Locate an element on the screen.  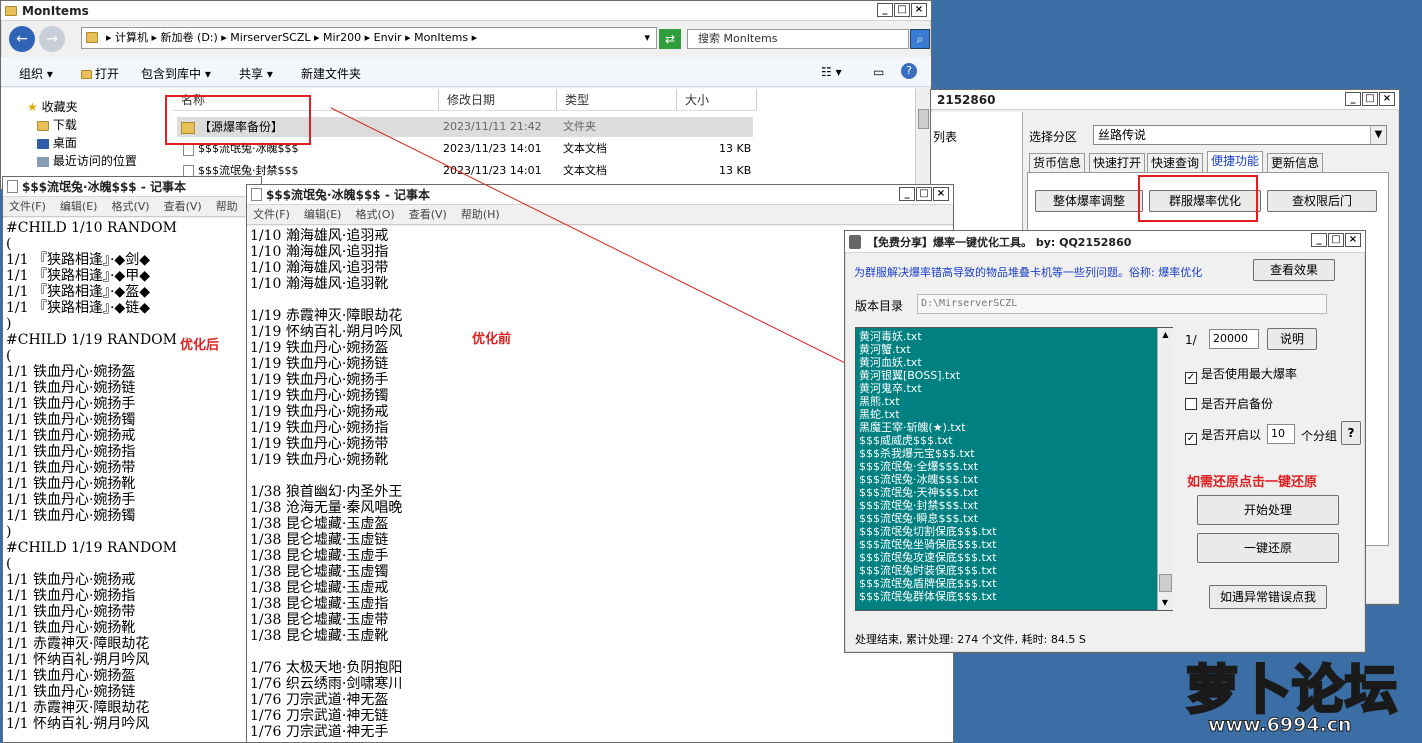
list-item: 黄河毒妖.txt is located at coordinates (890, 336).